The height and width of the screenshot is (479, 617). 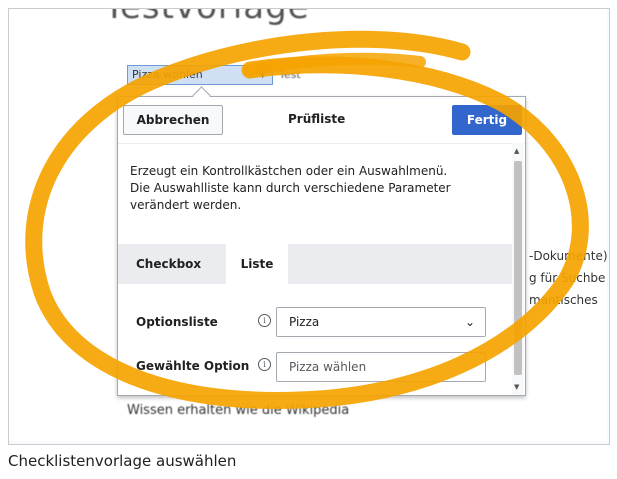 What do you see at coordinates (328, 367) in the screenshot?
I see `selected-option-placeholder: Pizza wählen` at bounding box center [328, 367].